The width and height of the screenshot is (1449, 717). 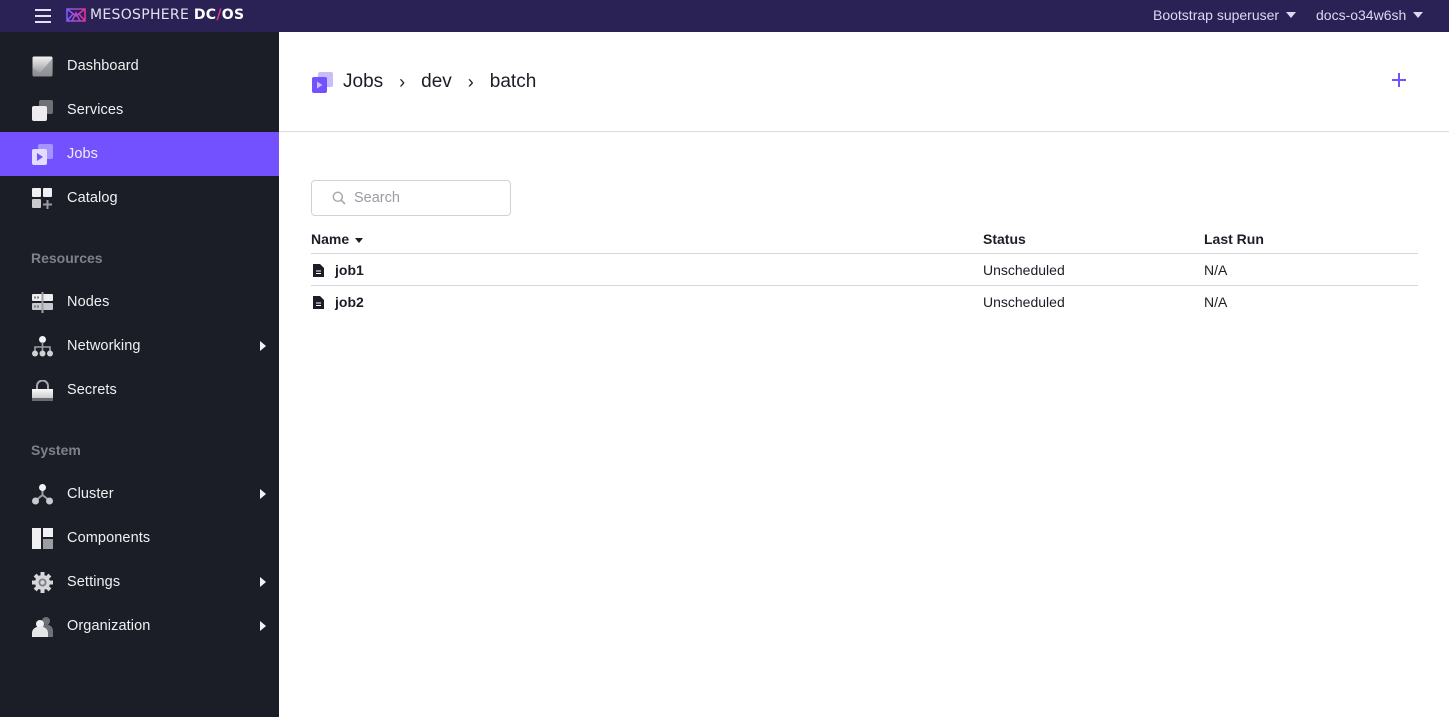 I want to click on table-row: job2 Unscheduled N/A, so click(x=864, y=302).